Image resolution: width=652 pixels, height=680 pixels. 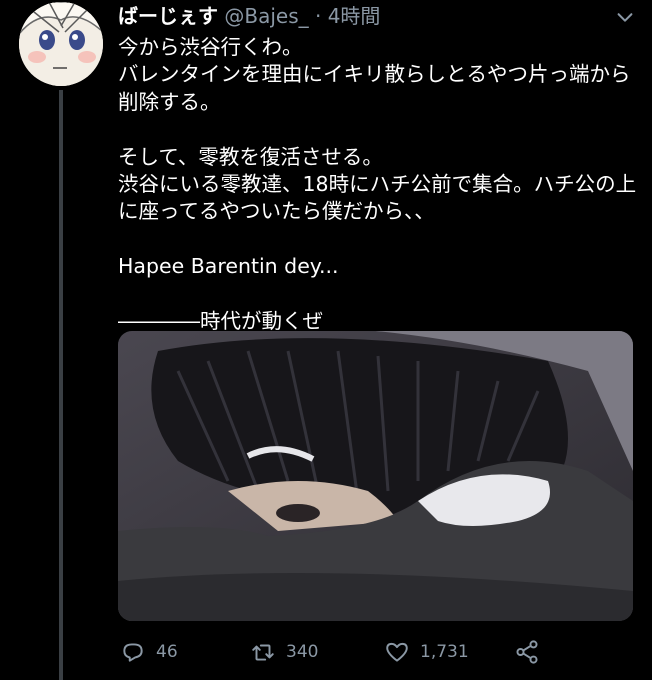 What do you see at coordinates (527, 652) in the screenshot?
I see `share-icon` at bounding box center [527, 652].